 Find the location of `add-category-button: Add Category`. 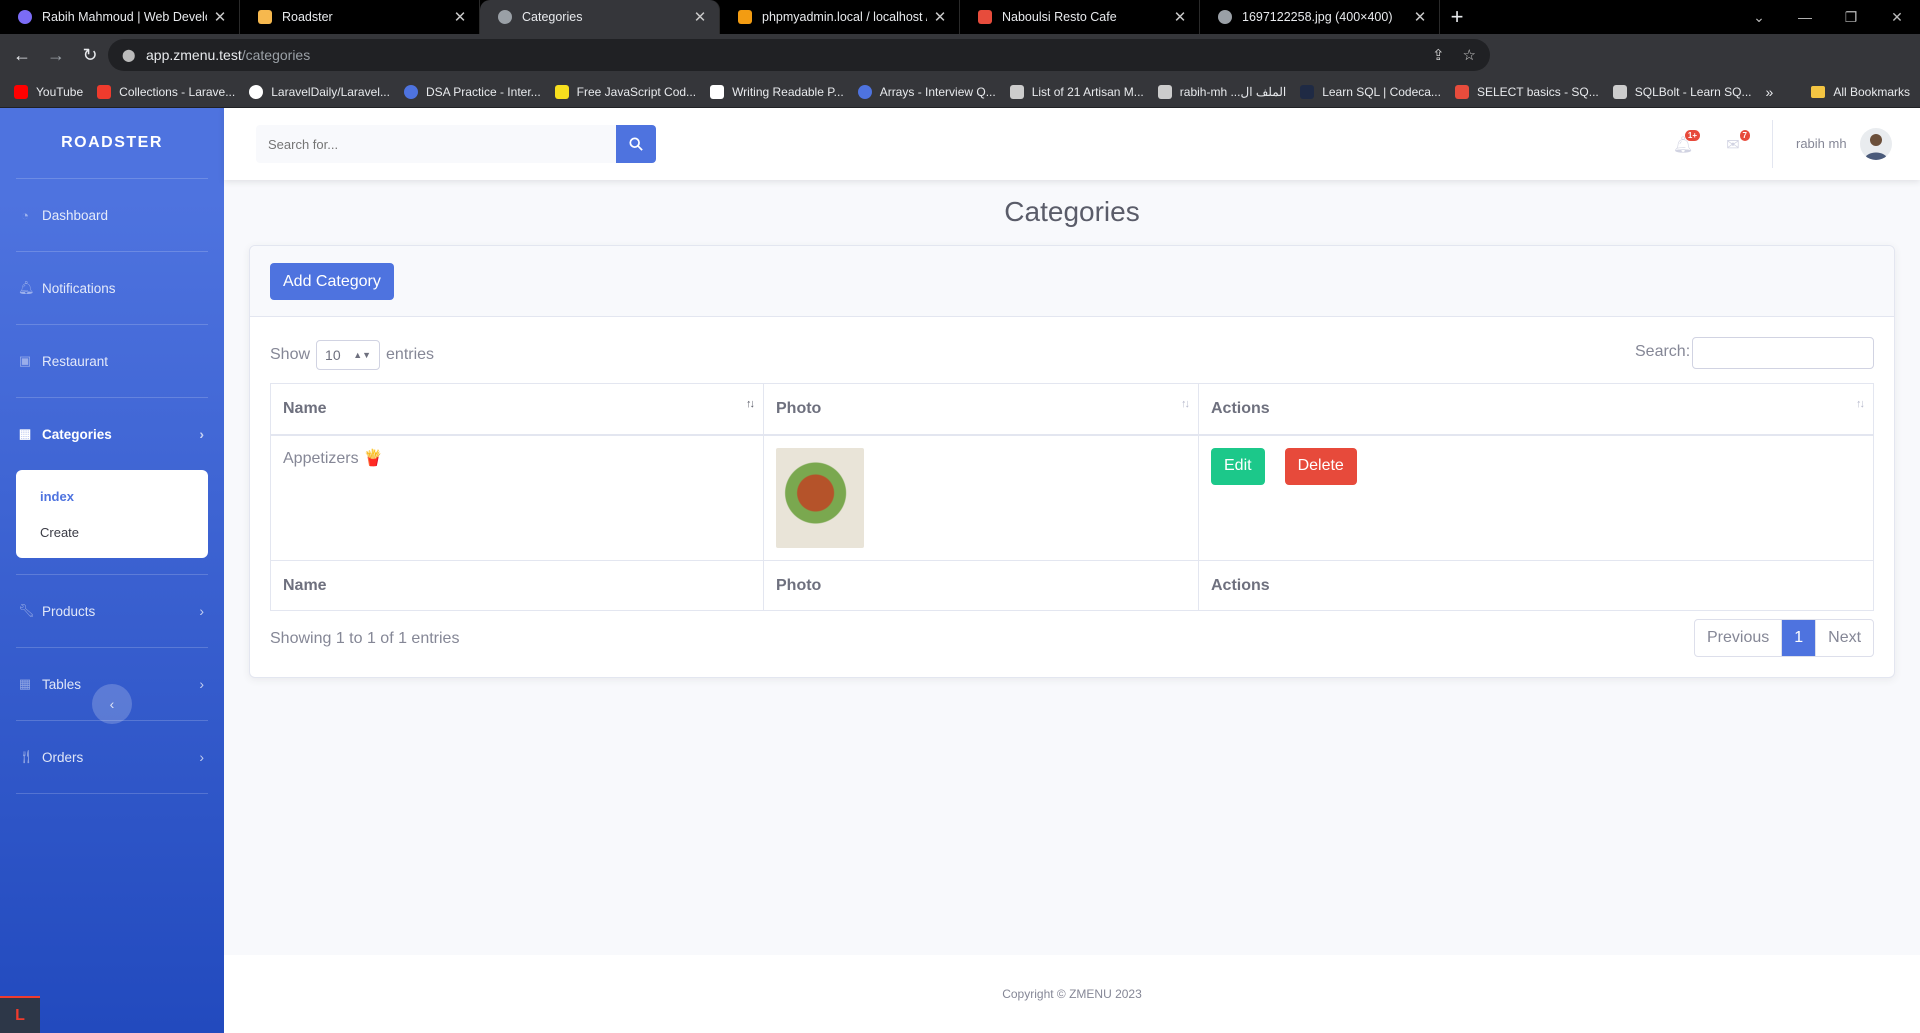

add-category-button: Add Category is located at coordinates (332, 281).